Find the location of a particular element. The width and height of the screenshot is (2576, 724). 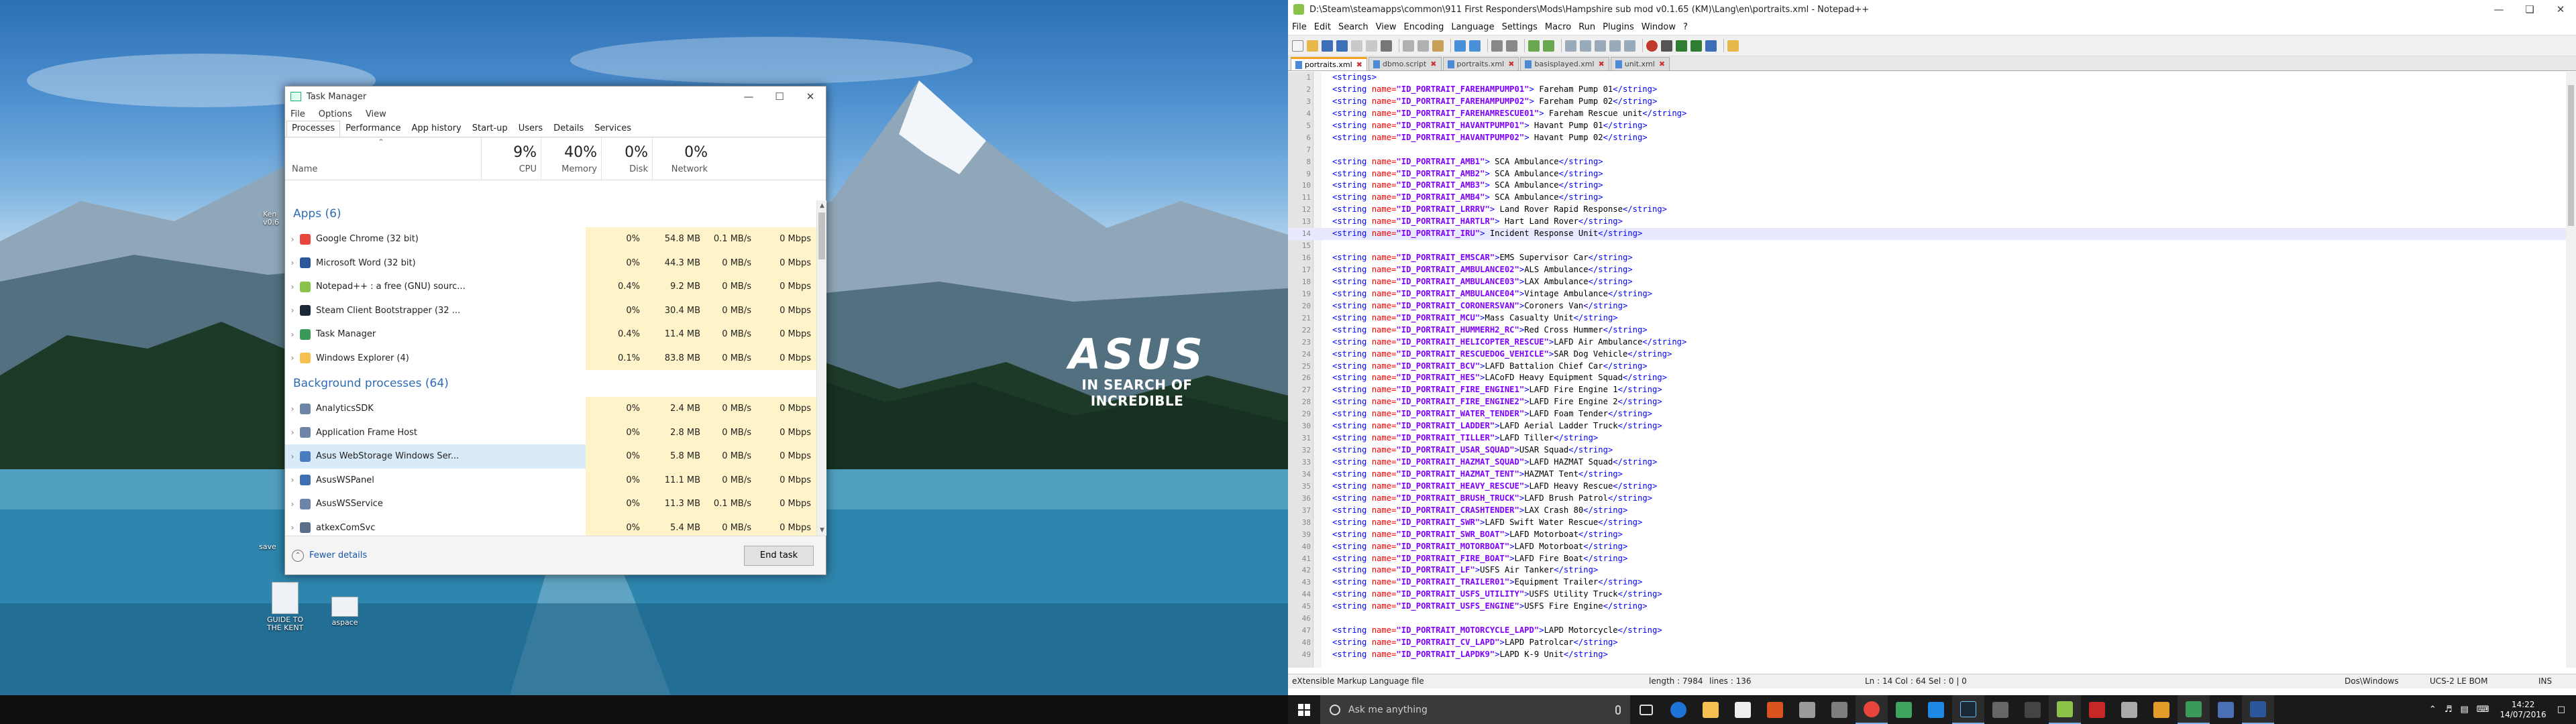

taskbar-app-dark is located at coordinates (2033, 710).